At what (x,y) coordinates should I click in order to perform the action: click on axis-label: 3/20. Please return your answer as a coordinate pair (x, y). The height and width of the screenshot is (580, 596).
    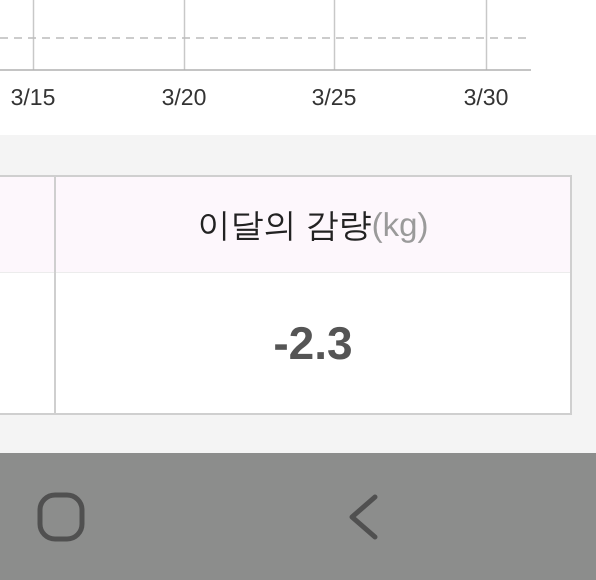
    Looking at the image, I should click on (184, 97).